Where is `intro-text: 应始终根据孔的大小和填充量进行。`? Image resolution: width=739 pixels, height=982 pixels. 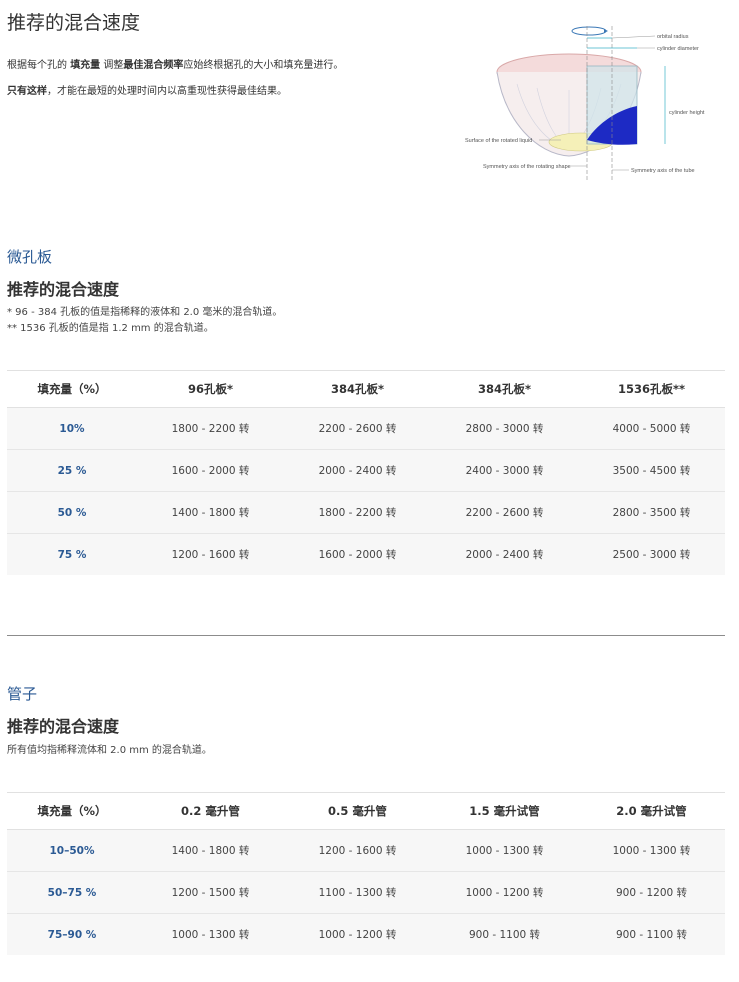 intro-text: 应始终根据孔的大小和填充量进行。 is located at coordinates (263, 65).